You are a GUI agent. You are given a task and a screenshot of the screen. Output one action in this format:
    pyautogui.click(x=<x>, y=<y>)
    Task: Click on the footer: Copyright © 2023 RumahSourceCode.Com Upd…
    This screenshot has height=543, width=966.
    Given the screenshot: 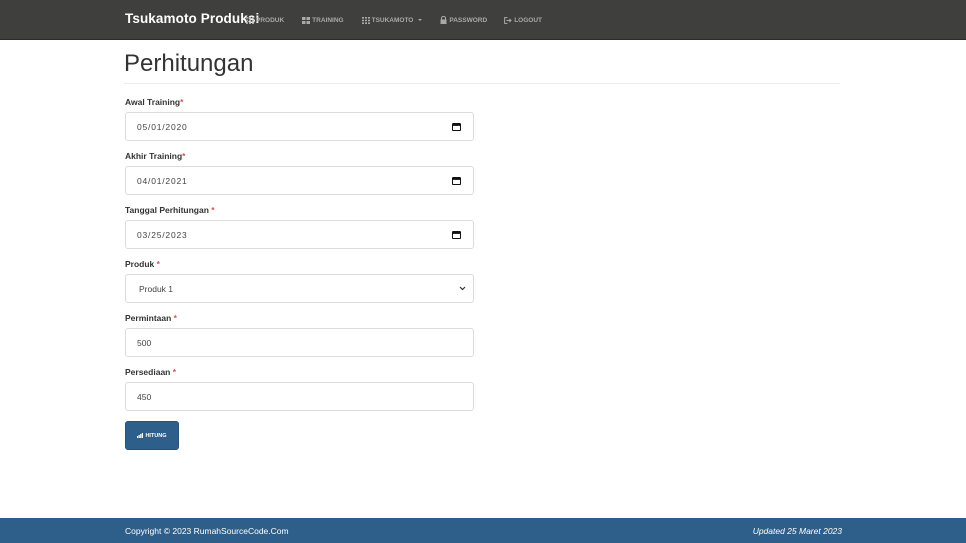 What is the action you would take?
    pyautogui.click(x=483, y=530)
    